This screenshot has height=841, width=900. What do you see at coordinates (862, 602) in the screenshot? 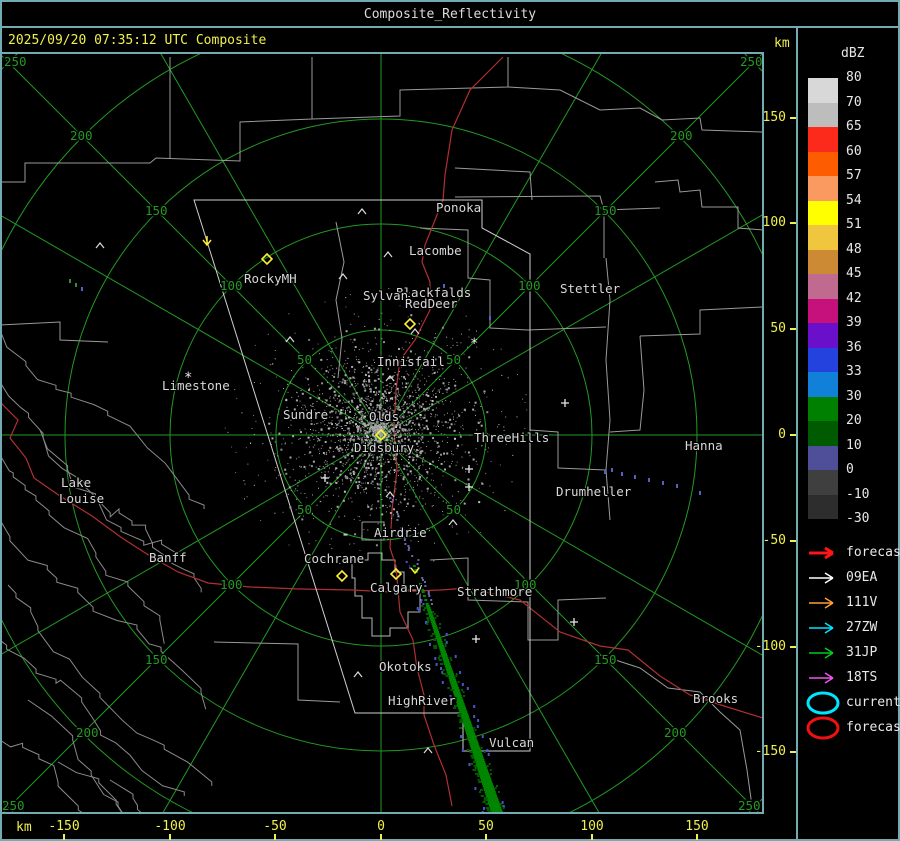
I see `legend-label: 111V` at bounding box center [862, 602].